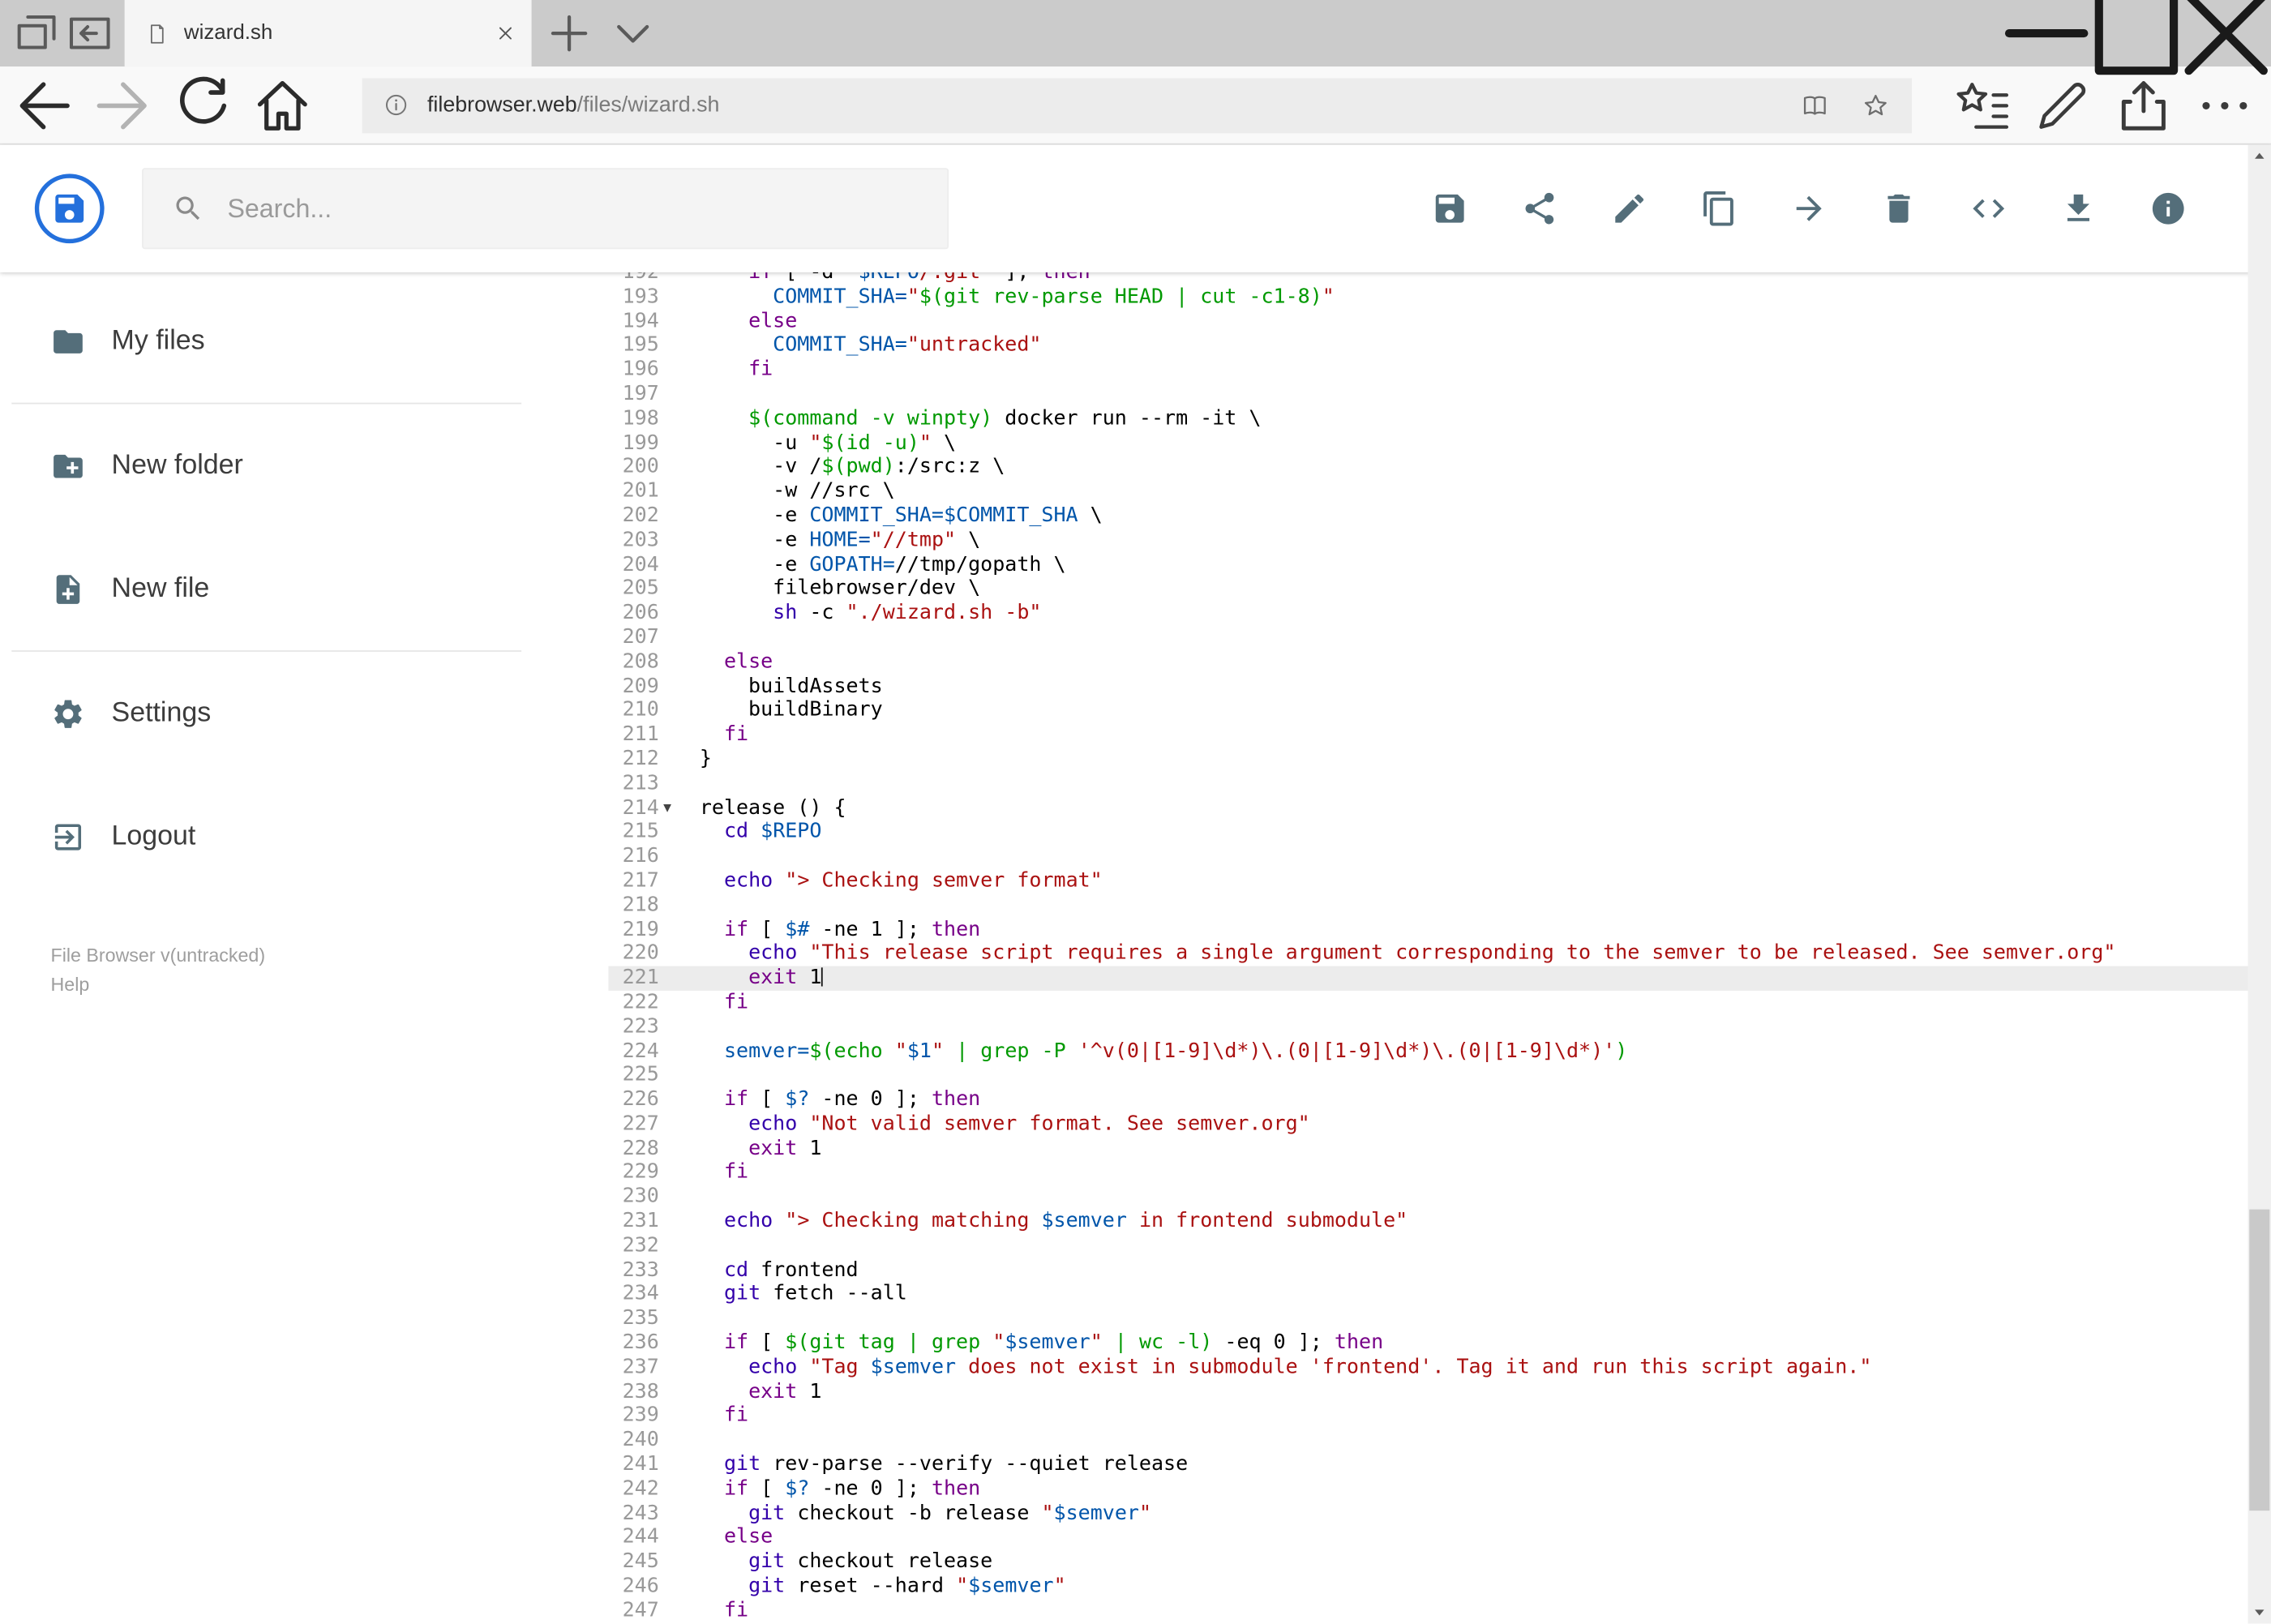 The height and width of the screenshot is (1624, 2271). I want to click on code-text: COMMIT_SHA="untracked", so click(1474, 346).